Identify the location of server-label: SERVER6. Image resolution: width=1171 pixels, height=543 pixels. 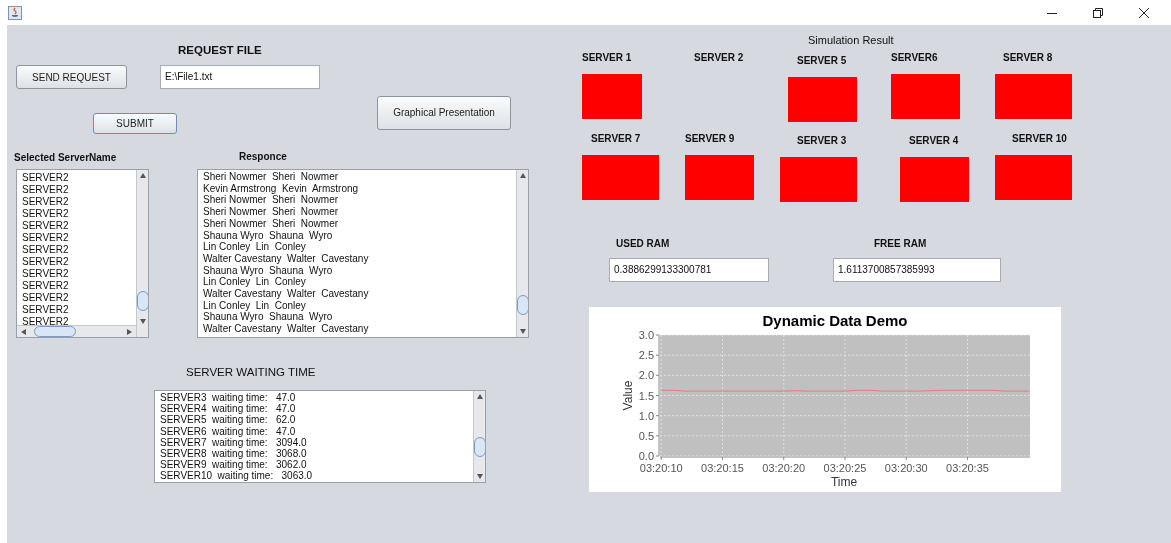
(915, 58).